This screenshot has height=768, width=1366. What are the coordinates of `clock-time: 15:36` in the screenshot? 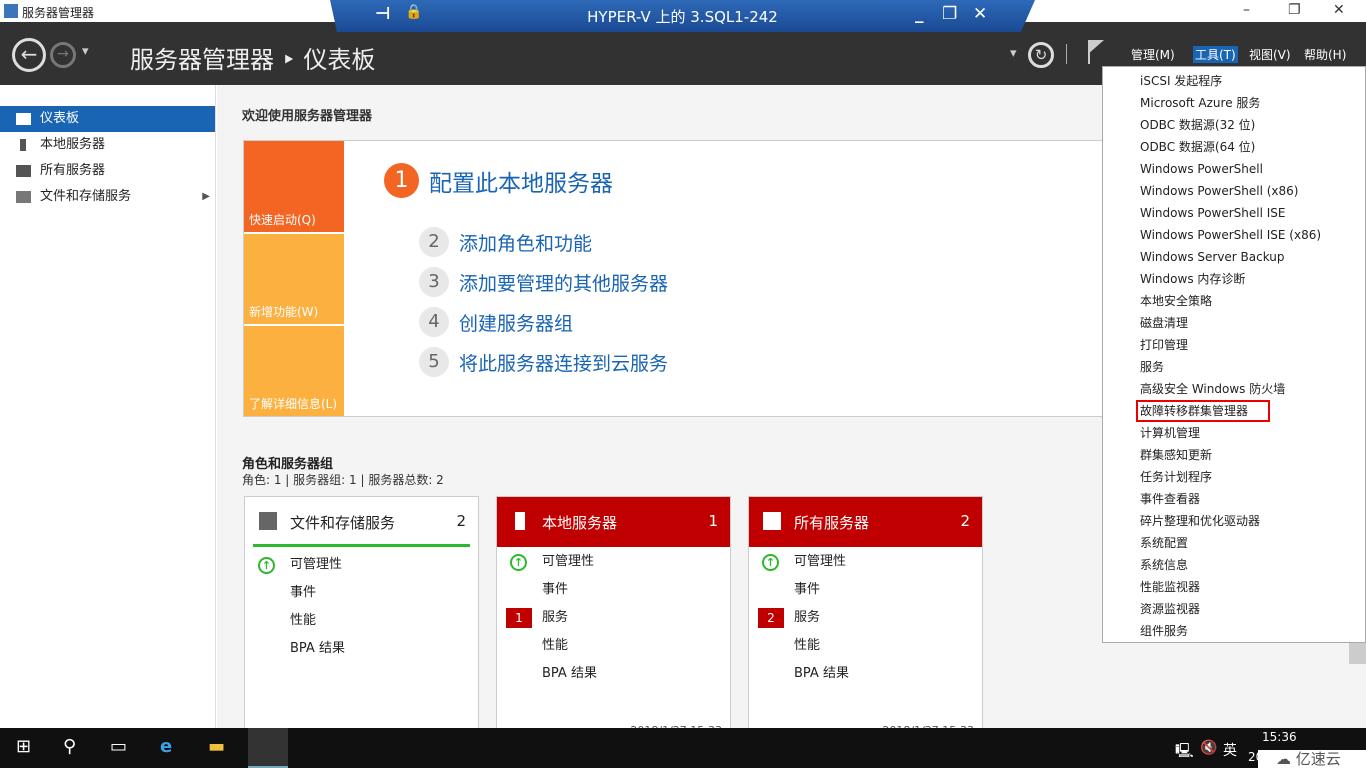 It's located at (1279, 737).